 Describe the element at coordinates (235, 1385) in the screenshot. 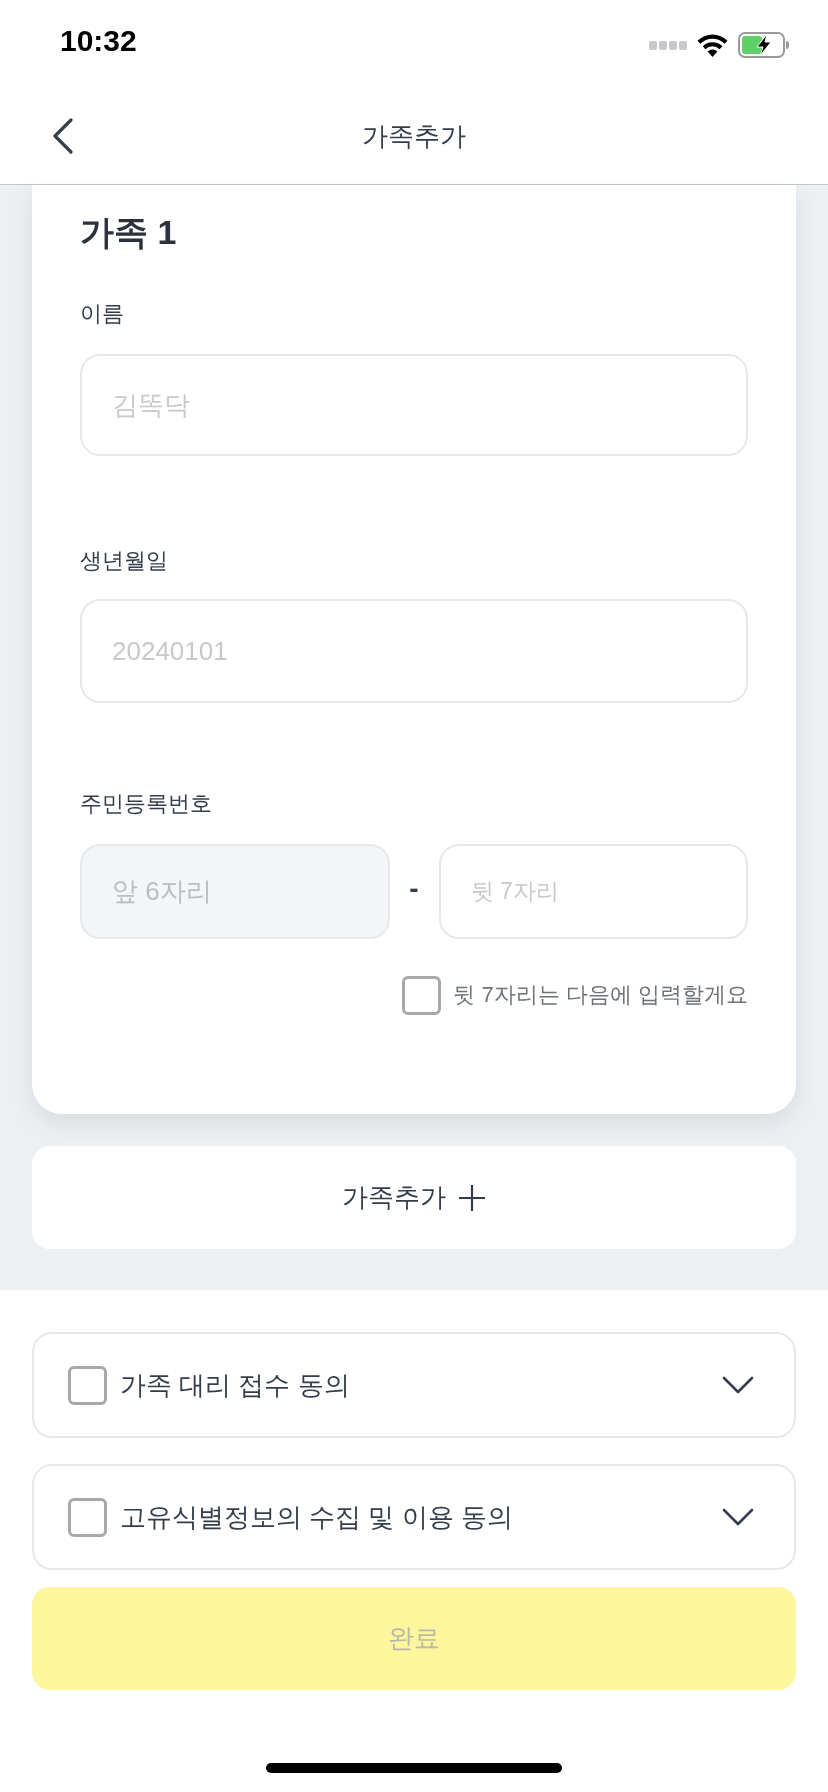

I see `agreement-label: 가족 대리 접수 동의` at that location.